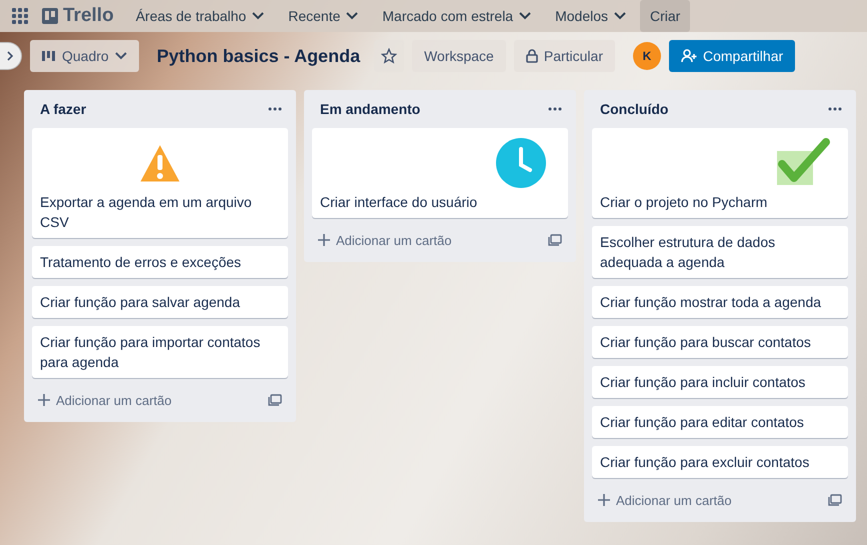 The image size is (867, 545). What do you see at coordinates (706, 342) in the screenshot?
I see `card-title: Criar função para buscar contatos` at bounding box center [706, 342].